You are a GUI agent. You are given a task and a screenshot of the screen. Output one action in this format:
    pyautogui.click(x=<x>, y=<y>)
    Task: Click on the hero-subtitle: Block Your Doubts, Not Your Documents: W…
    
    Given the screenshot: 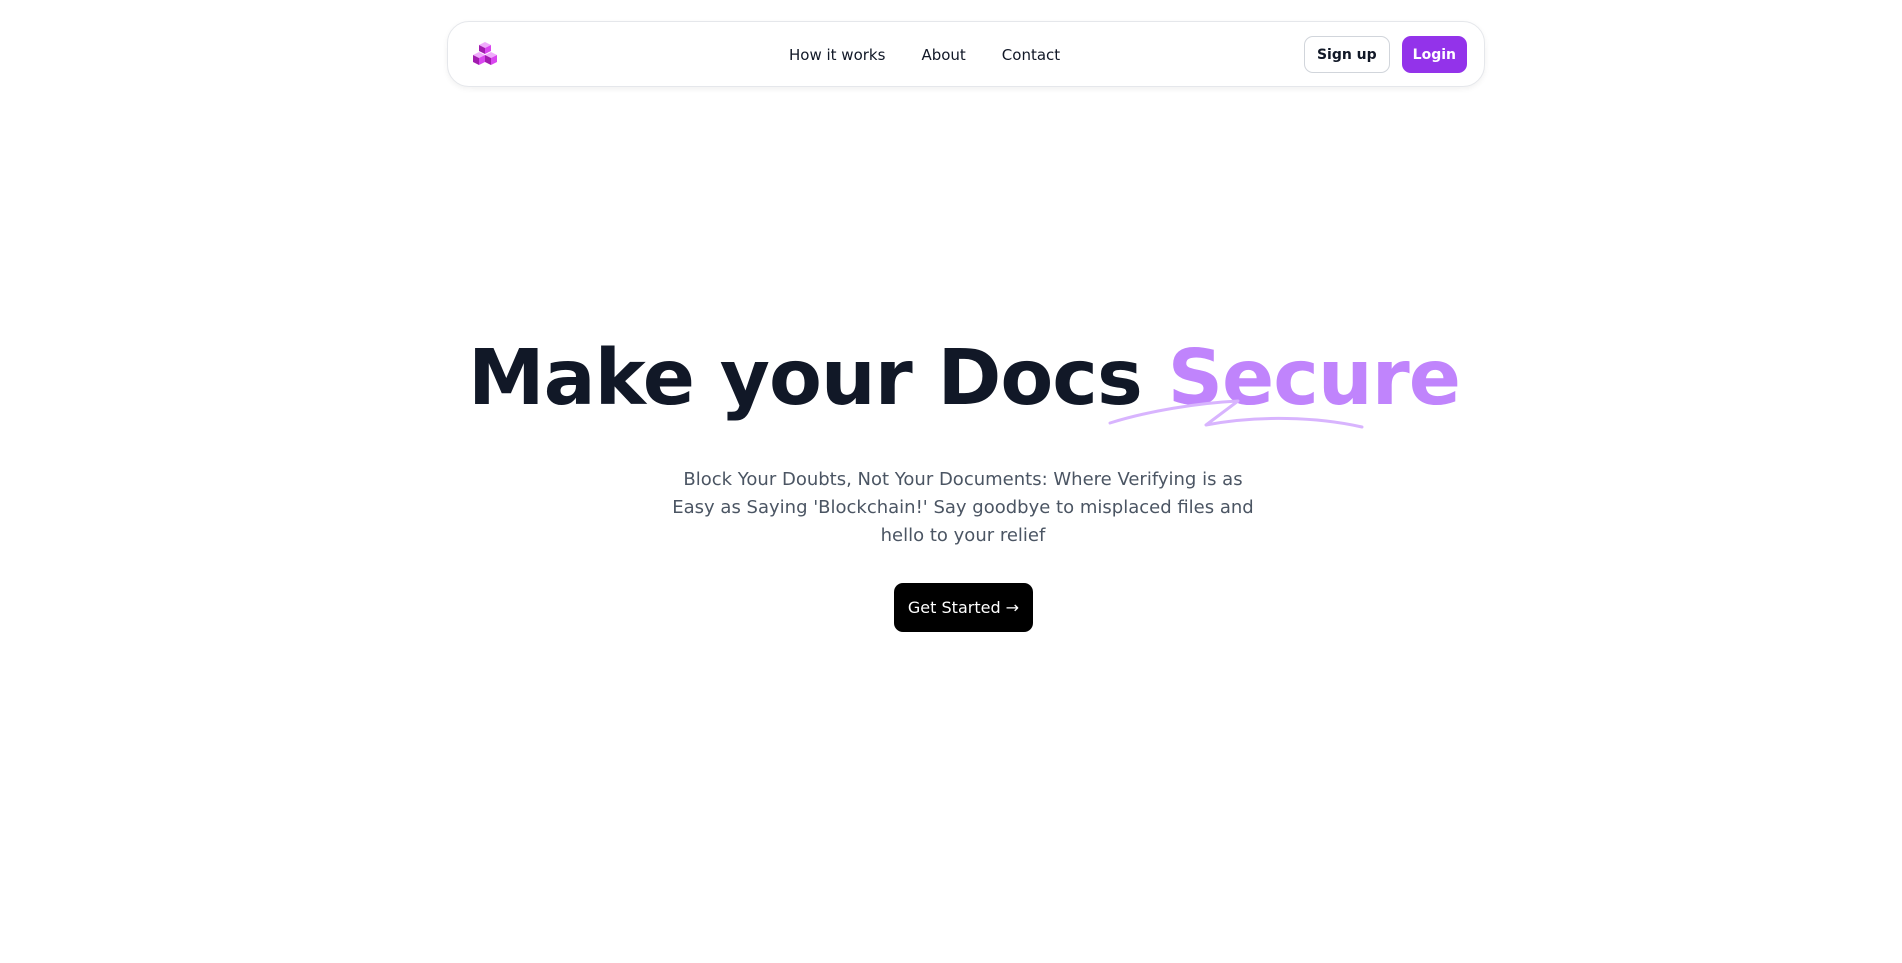 What is the action you would take?
    pyautogui.click(x=963, y=507)
    